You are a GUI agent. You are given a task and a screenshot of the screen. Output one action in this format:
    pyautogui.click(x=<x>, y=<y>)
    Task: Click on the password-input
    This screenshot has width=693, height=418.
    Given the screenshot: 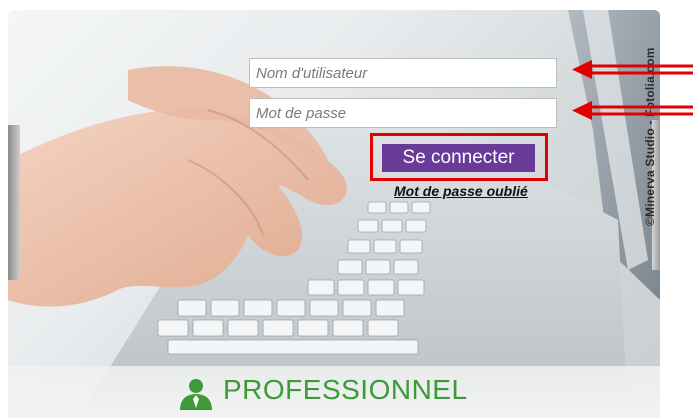 What is the action you would take?
    pyautogui.click(x=403, y=113)
    